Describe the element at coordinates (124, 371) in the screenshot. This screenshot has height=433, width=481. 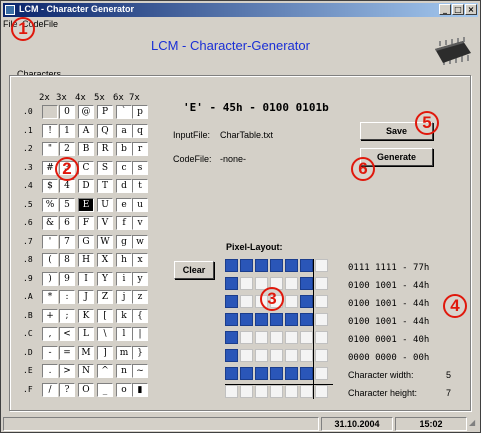
I see `char-cell: n` at that location.